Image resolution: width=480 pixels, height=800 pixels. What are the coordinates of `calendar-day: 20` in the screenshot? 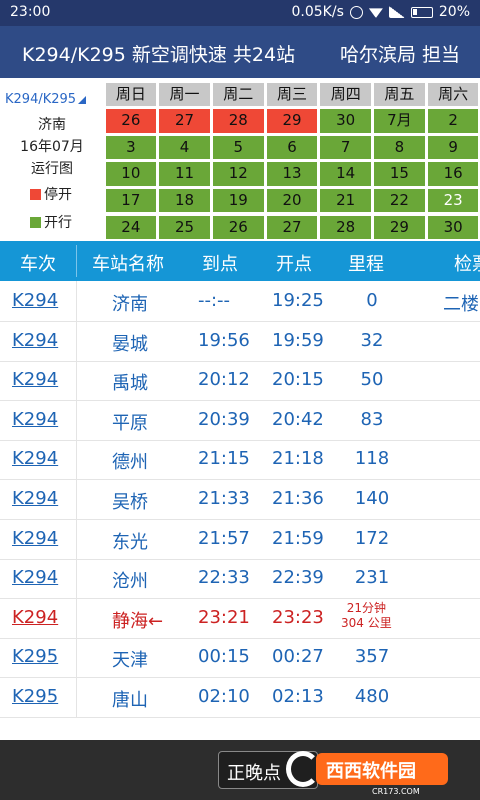 It's located at (292, 200).